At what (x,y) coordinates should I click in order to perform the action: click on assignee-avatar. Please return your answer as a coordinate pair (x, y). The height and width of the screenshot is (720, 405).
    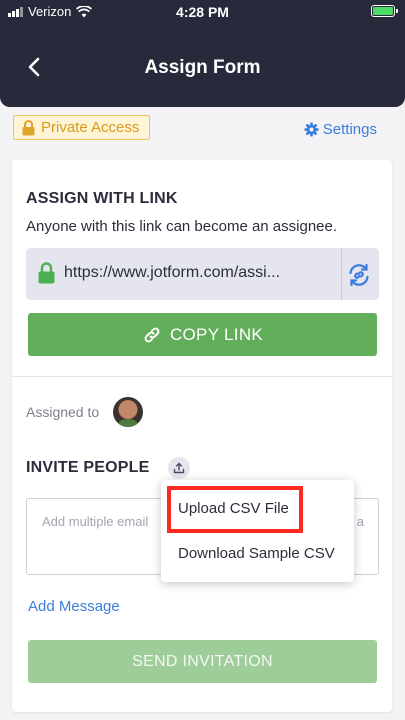
    Looking at the image, I should click on (128, 412).